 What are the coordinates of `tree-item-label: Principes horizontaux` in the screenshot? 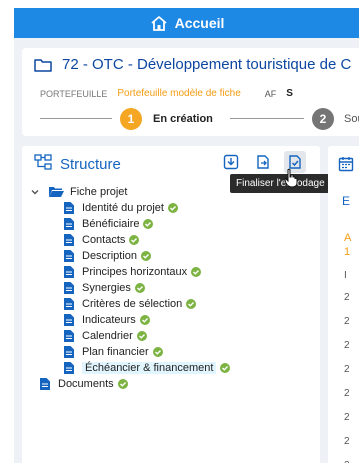 It's located at (134, 272).